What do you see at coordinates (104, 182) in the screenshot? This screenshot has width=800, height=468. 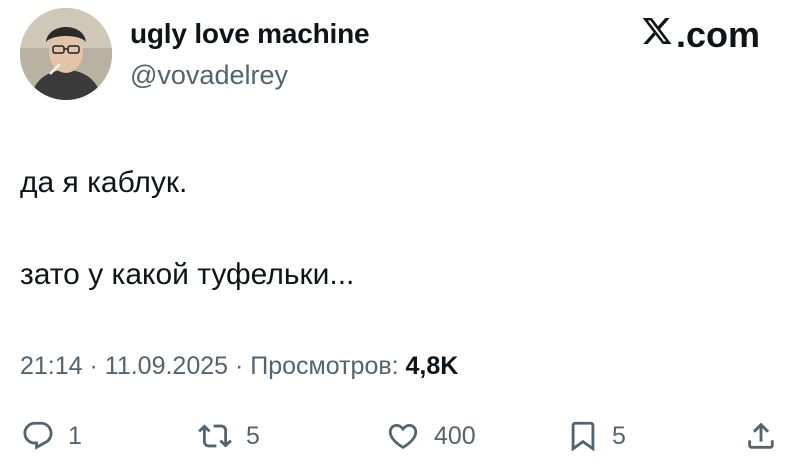 I see `tweet-text-line-1: да я каблук.` at bounding box center [104, 182].